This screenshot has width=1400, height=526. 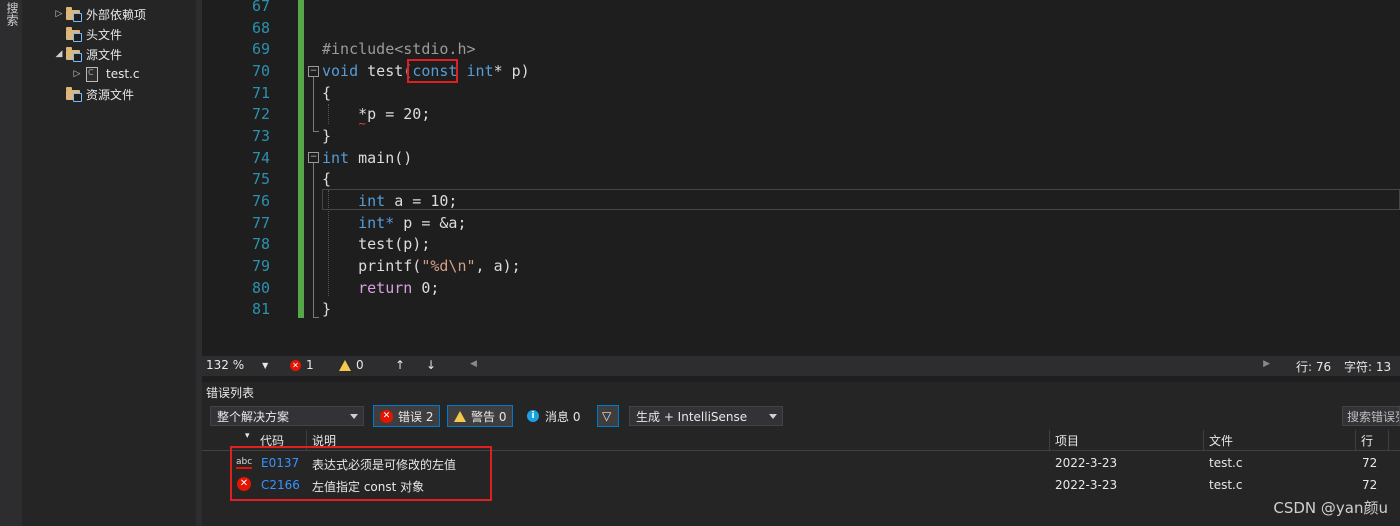 I want to click on code-line-78: test(p);, so click(x=394, y=244).